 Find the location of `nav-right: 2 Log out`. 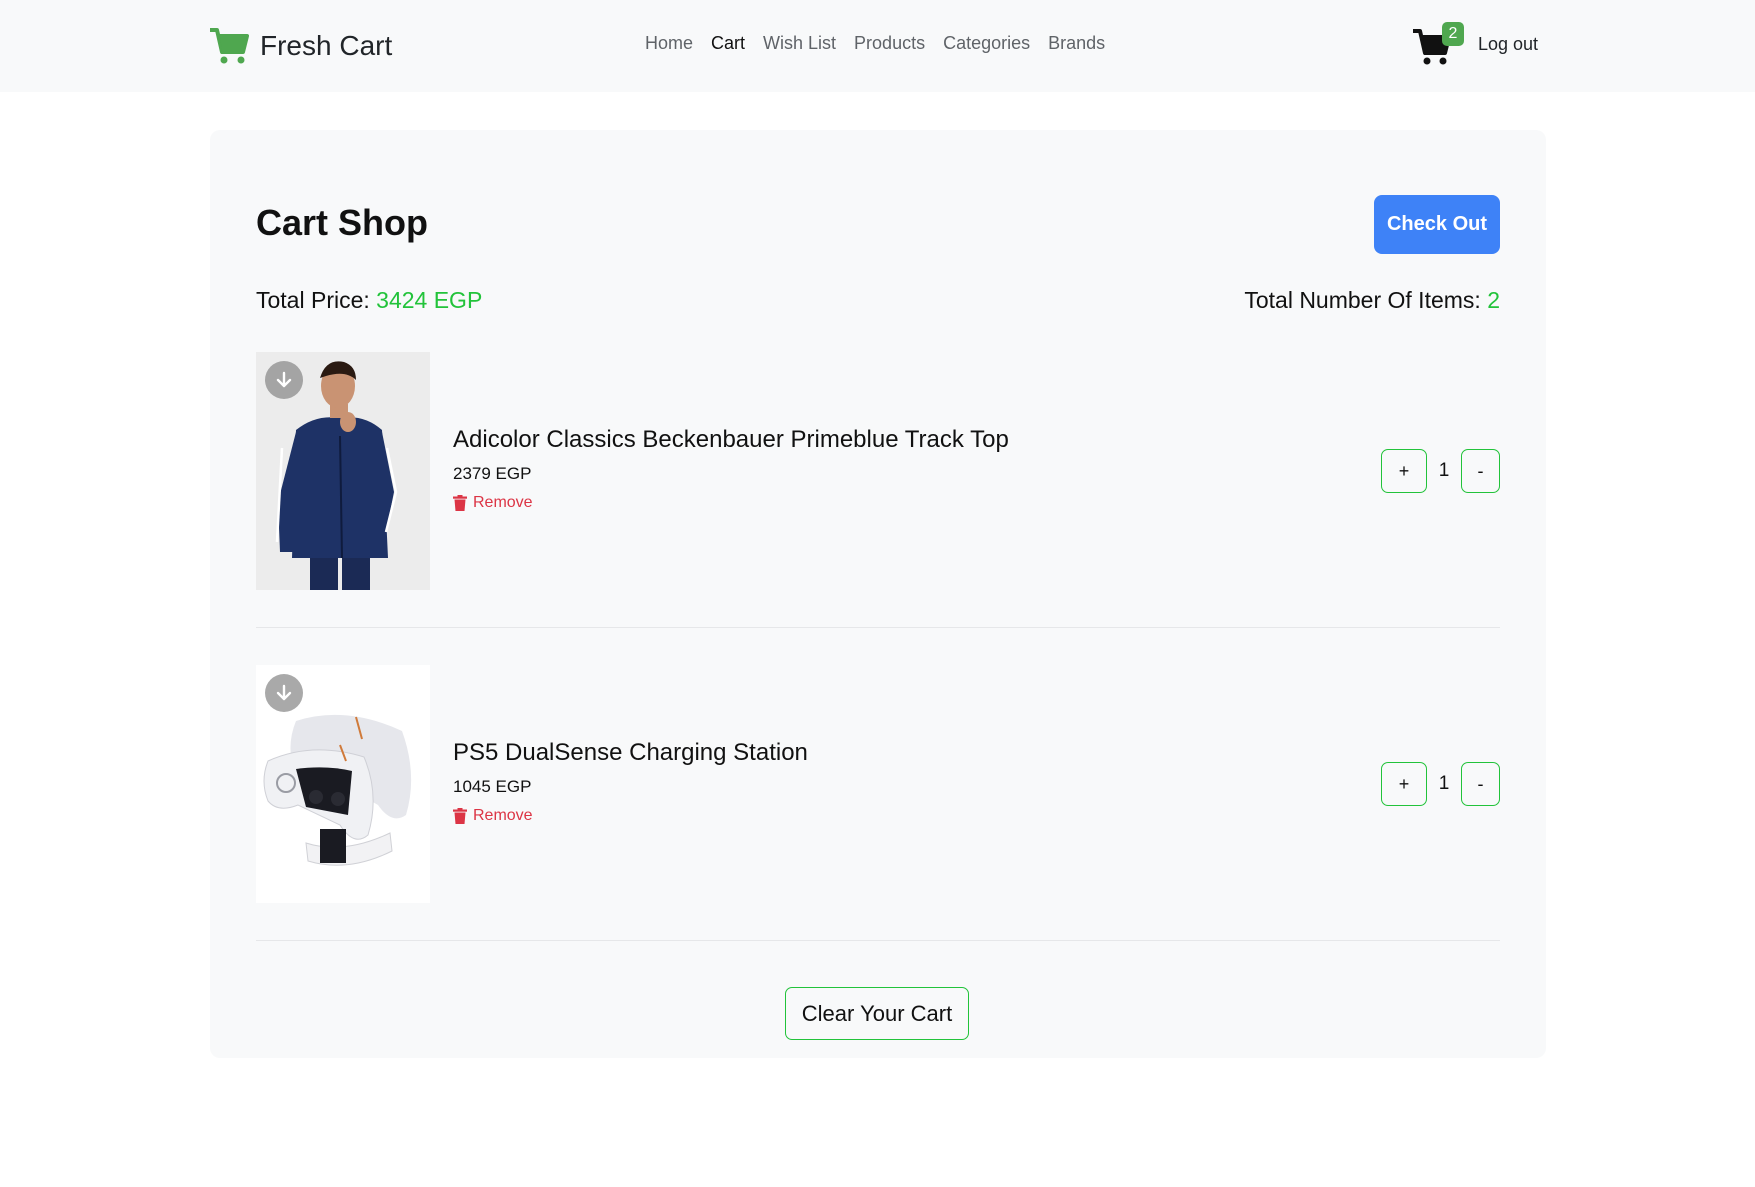

nav-right: 2 Log out is located at coordinates (1475, 44).